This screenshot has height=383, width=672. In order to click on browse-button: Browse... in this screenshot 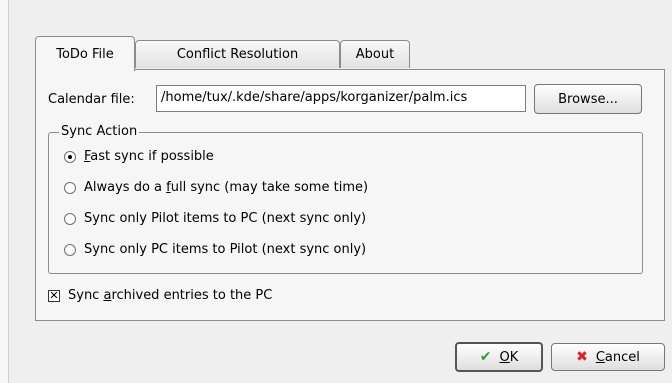, I will do `click(588, 99)`.